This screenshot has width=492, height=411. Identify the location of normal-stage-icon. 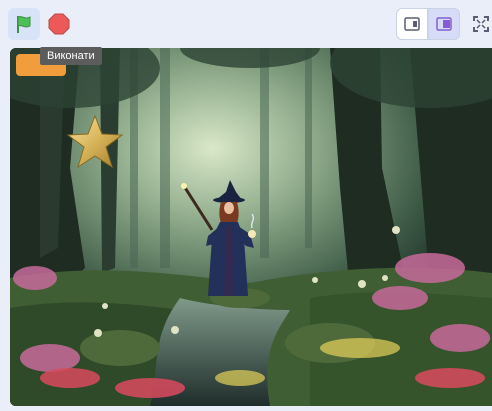
(444, 24).